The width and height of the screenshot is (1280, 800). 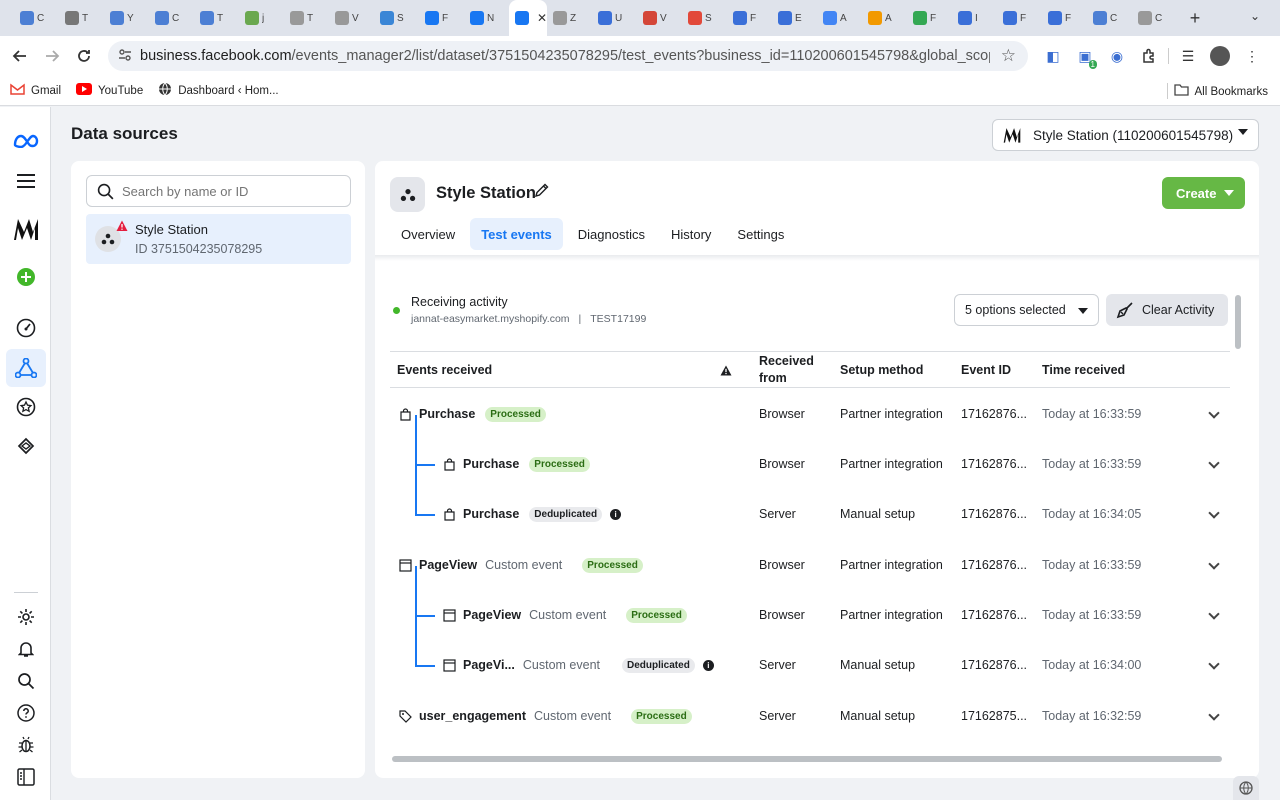 What do you see at coordinates (1255, 16) in the screenshot?
I see `tab-search-icon: ⌄` at bounding box center [1255, 16].